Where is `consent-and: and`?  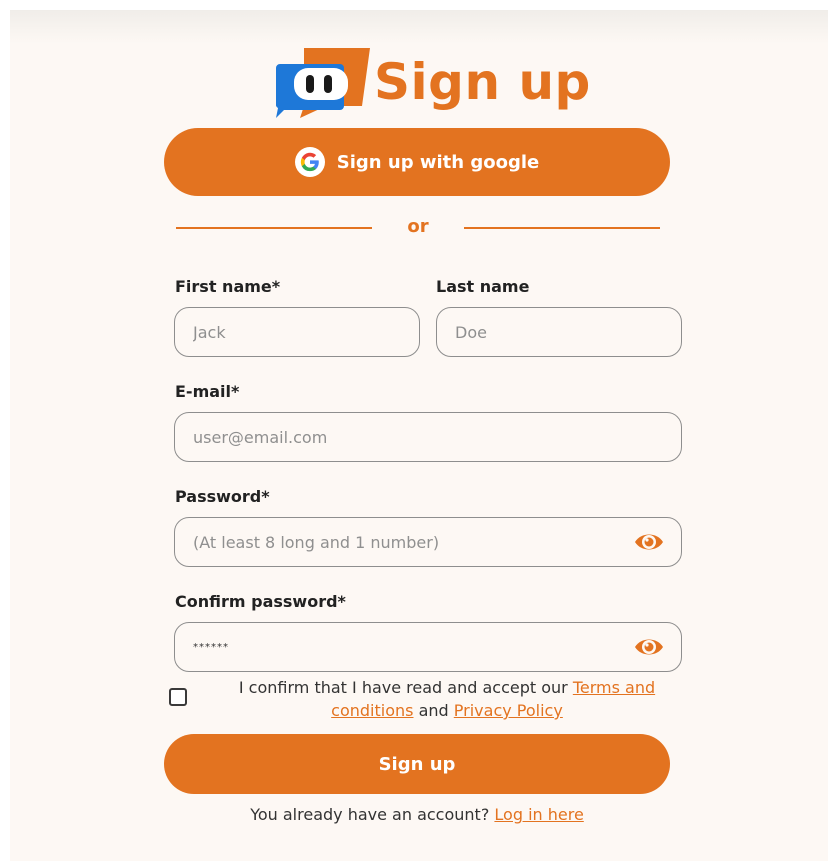 consent-and: and is located at coordinates (433, 710).